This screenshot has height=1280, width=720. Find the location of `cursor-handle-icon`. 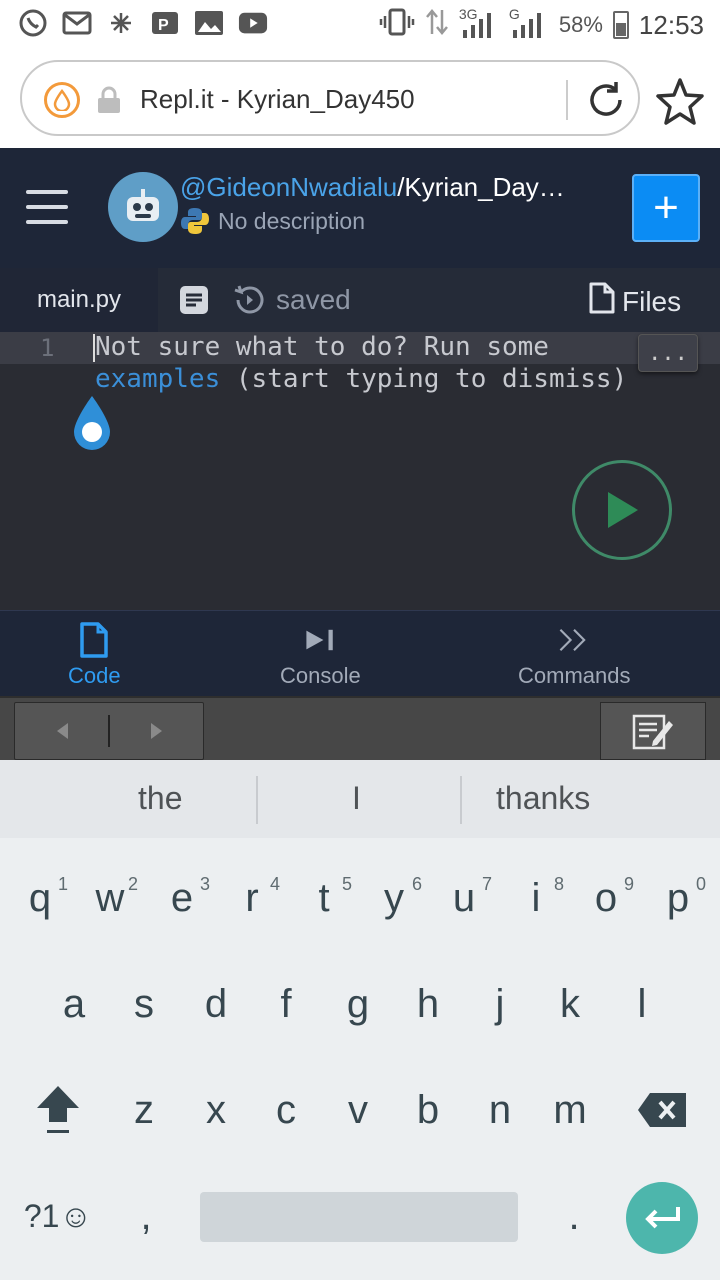

cursor-handle-icon is located at coordinates (92, 422).